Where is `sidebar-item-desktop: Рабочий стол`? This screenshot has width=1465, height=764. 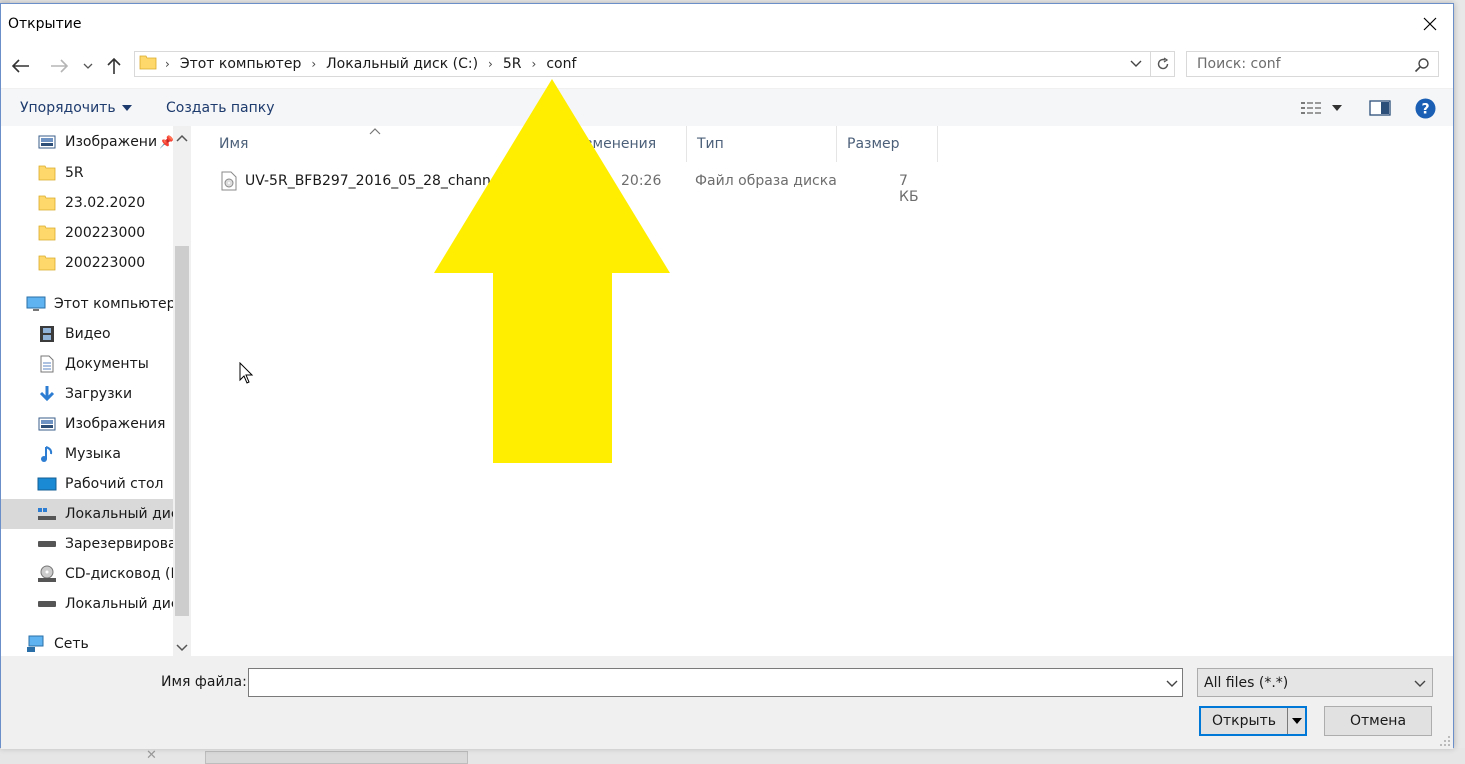
sidebar-item-desktop: Рабочий стол is located at coordinates (87, 484).